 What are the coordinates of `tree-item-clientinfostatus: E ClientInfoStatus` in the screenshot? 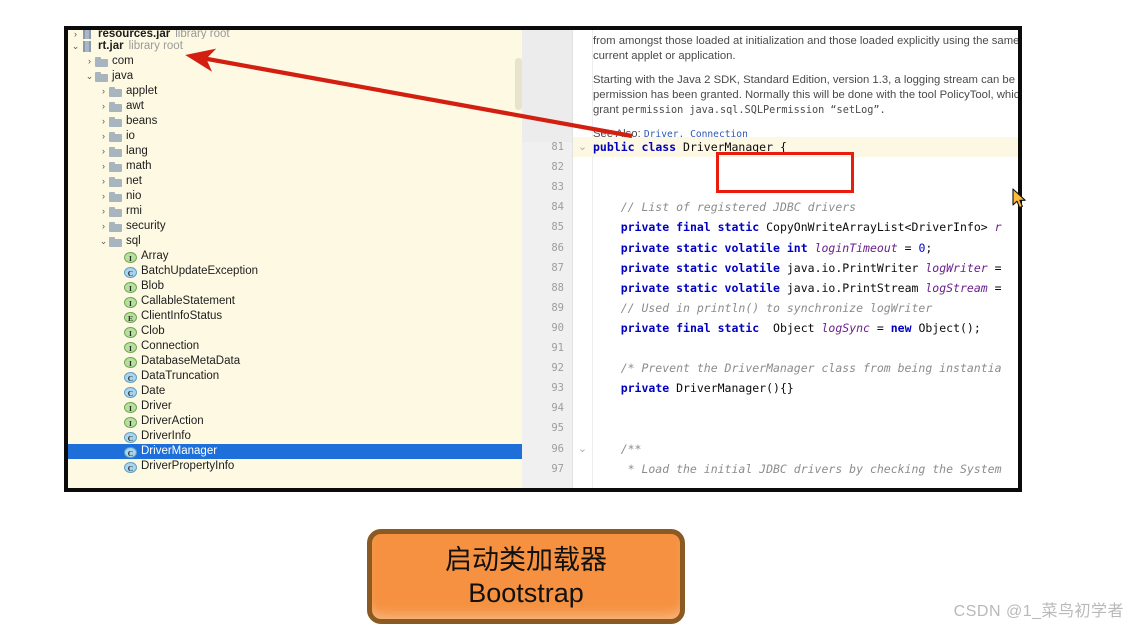 It's located at (295, 316).